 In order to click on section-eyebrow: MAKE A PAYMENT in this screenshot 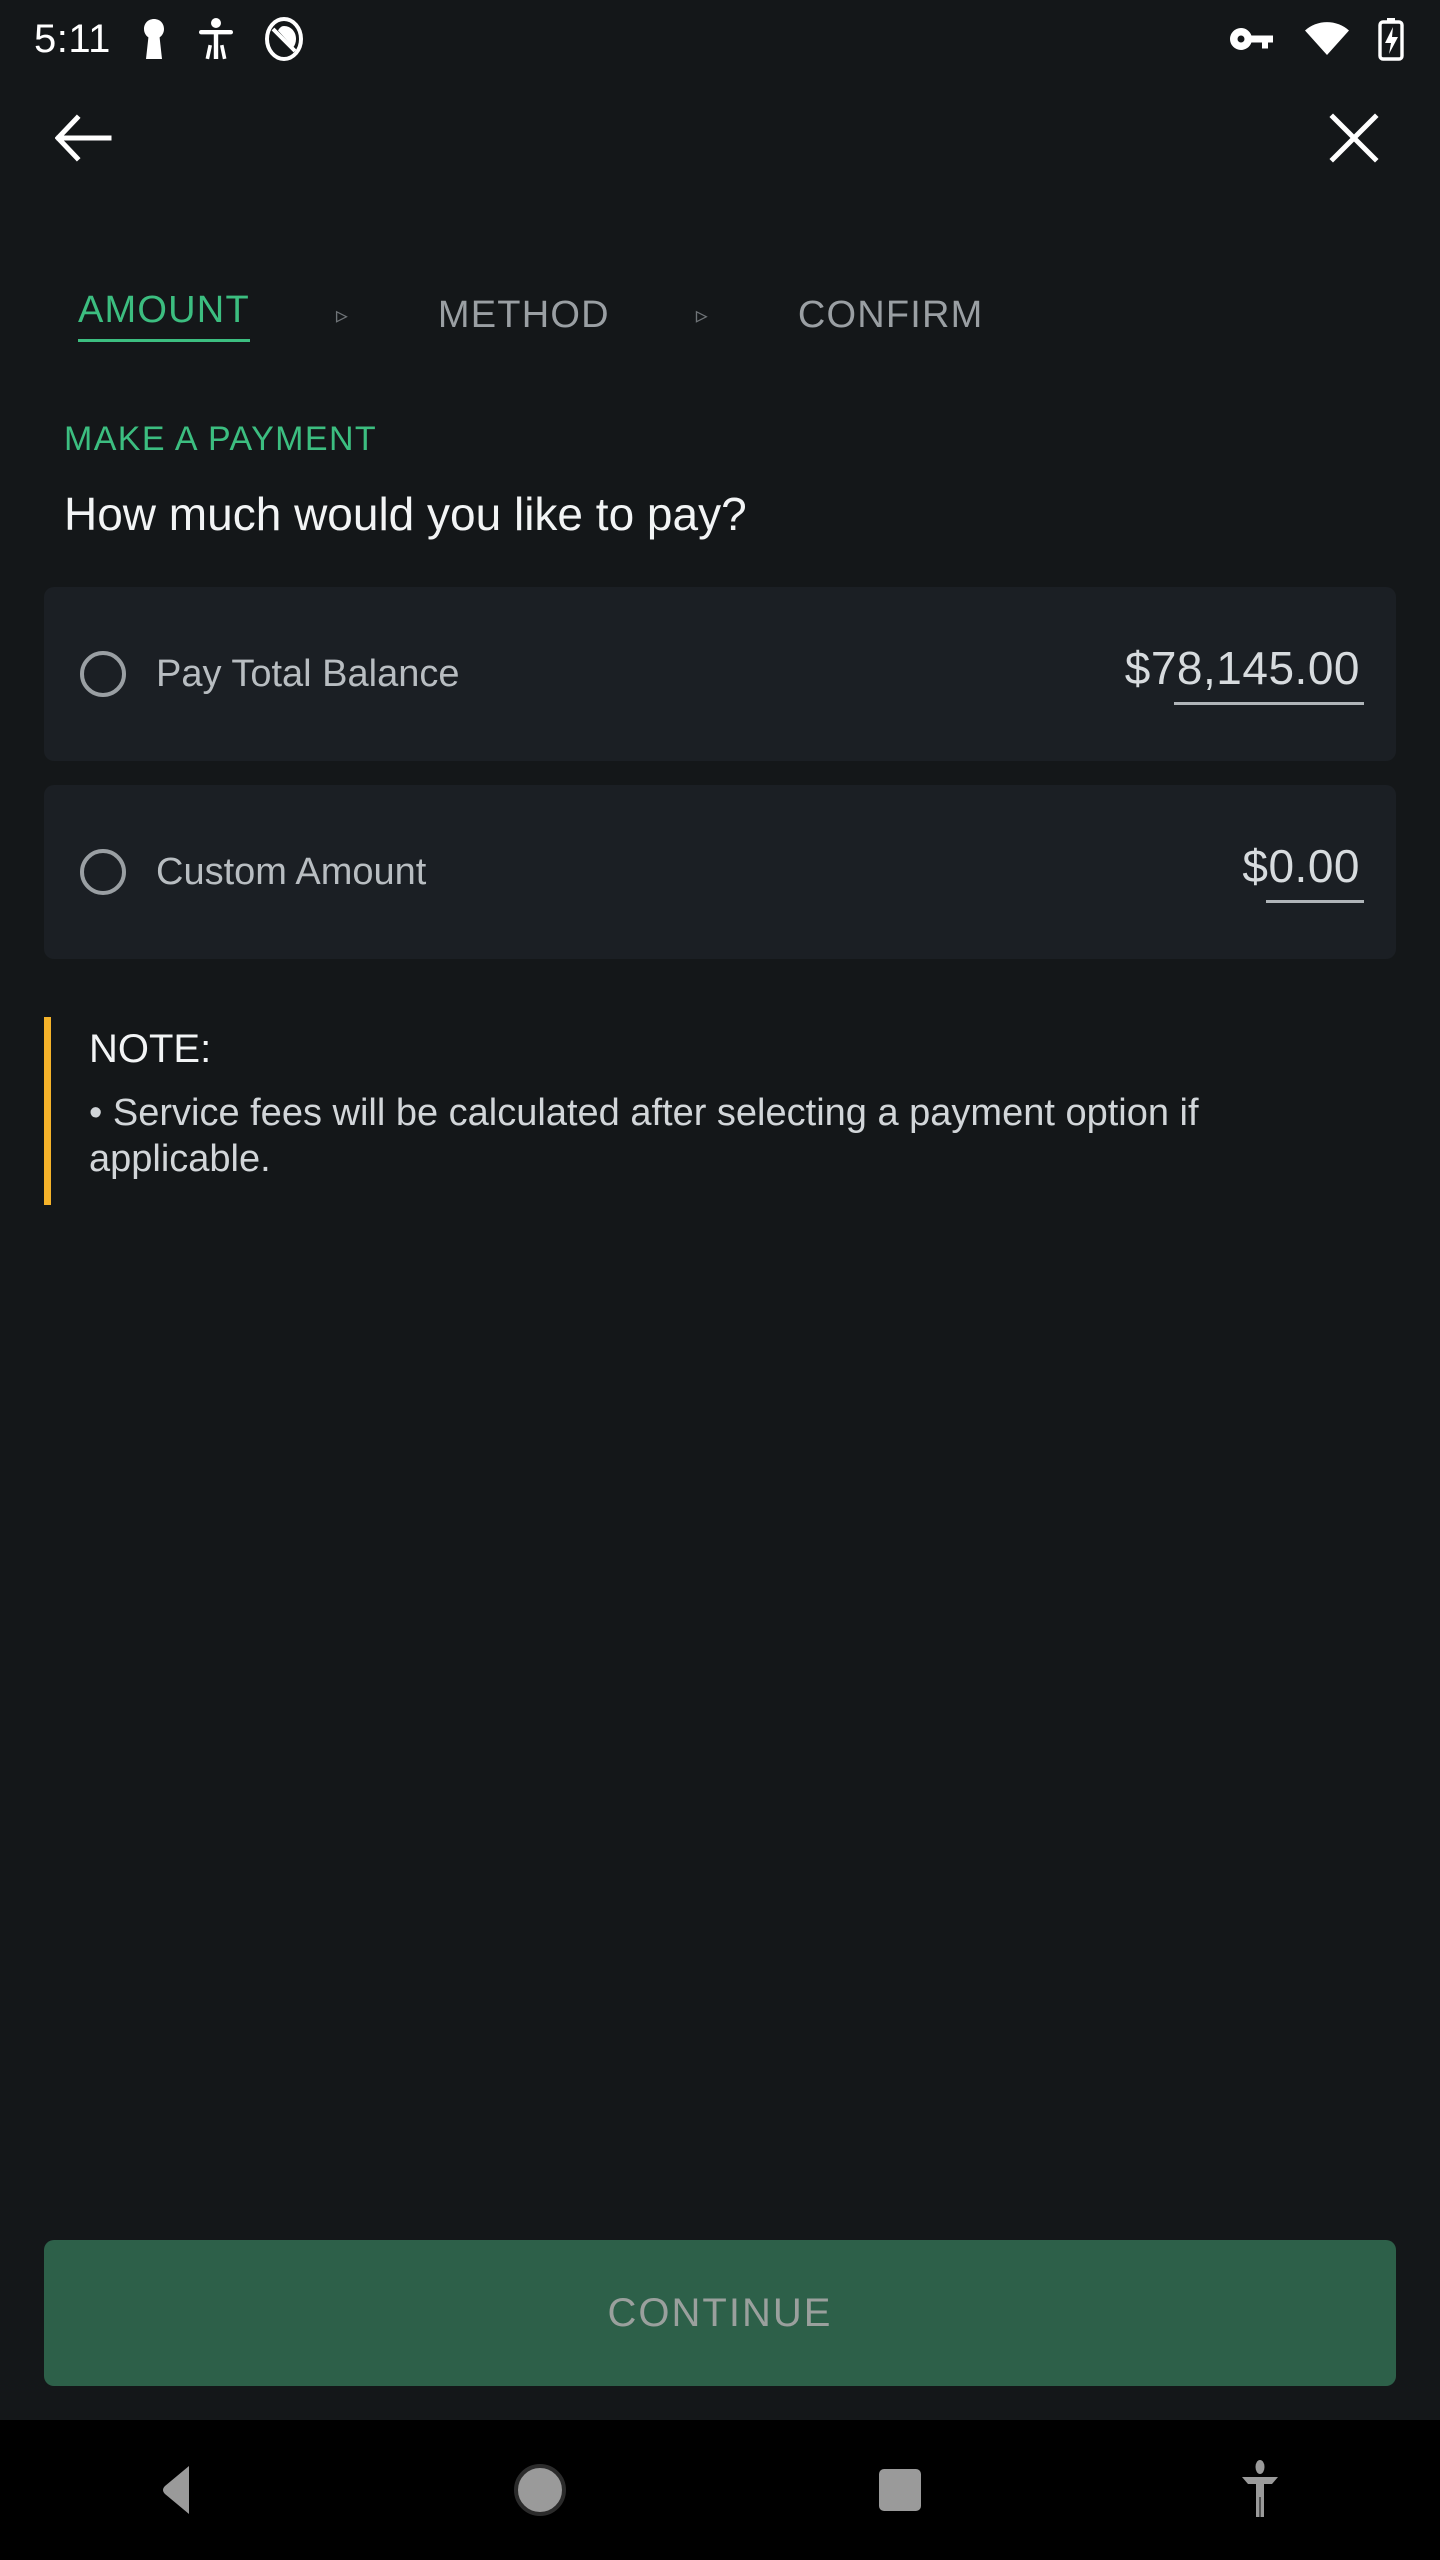, I will do `click(221, 439)`.